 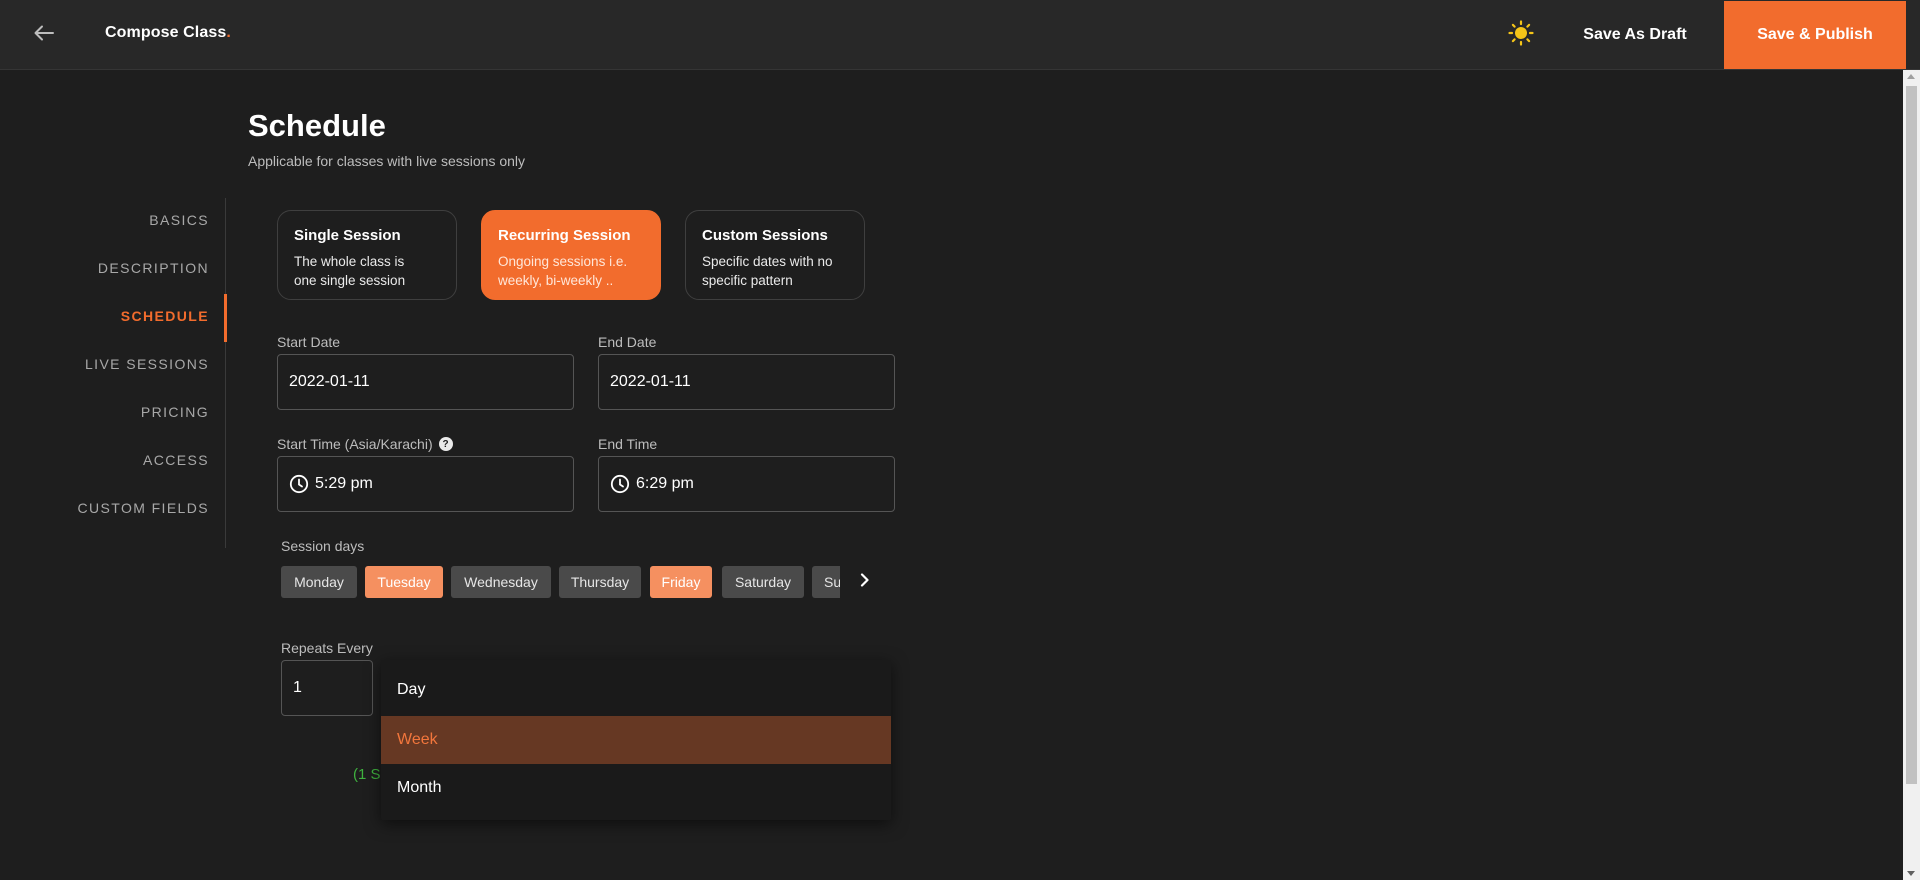 I want to click on sun-icon, so click(x=1521, y=35).